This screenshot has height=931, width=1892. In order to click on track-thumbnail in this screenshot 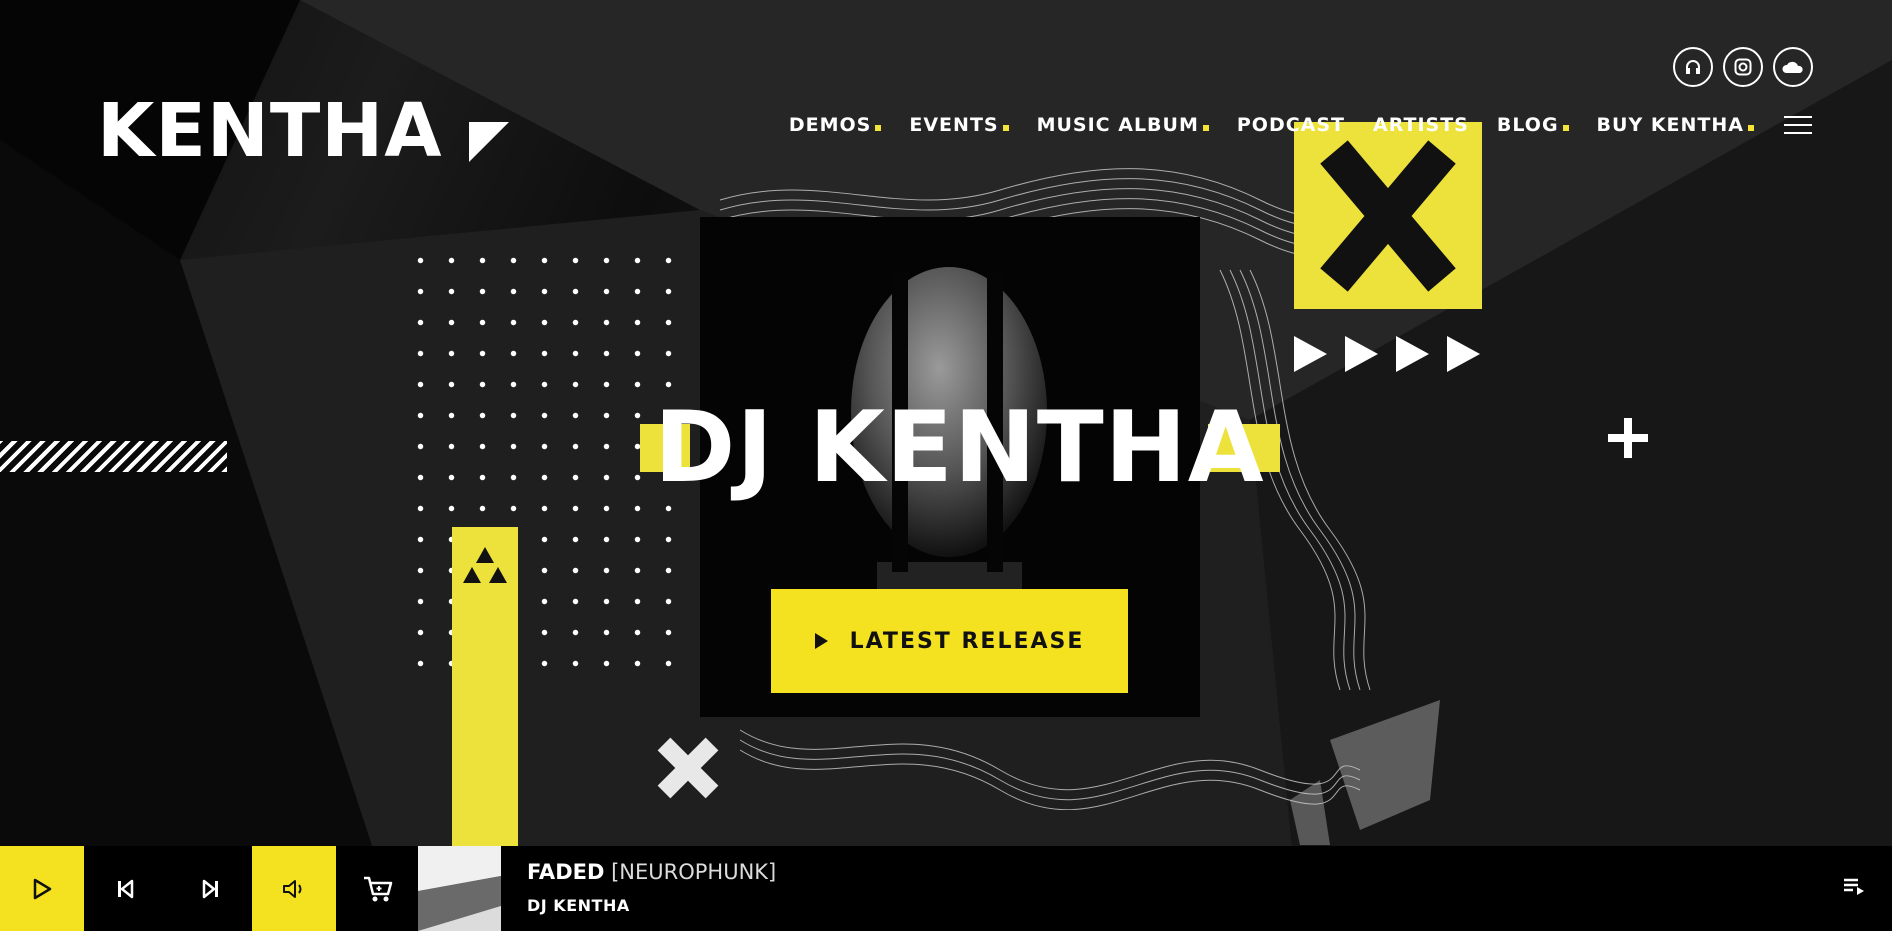, I will do `click(459, 888)`.